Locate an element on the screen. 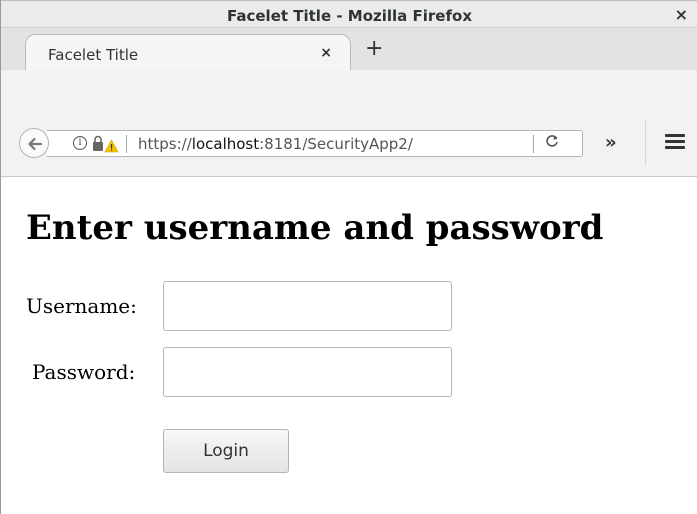  password-label: Password: is located at coordinates (84, 372).